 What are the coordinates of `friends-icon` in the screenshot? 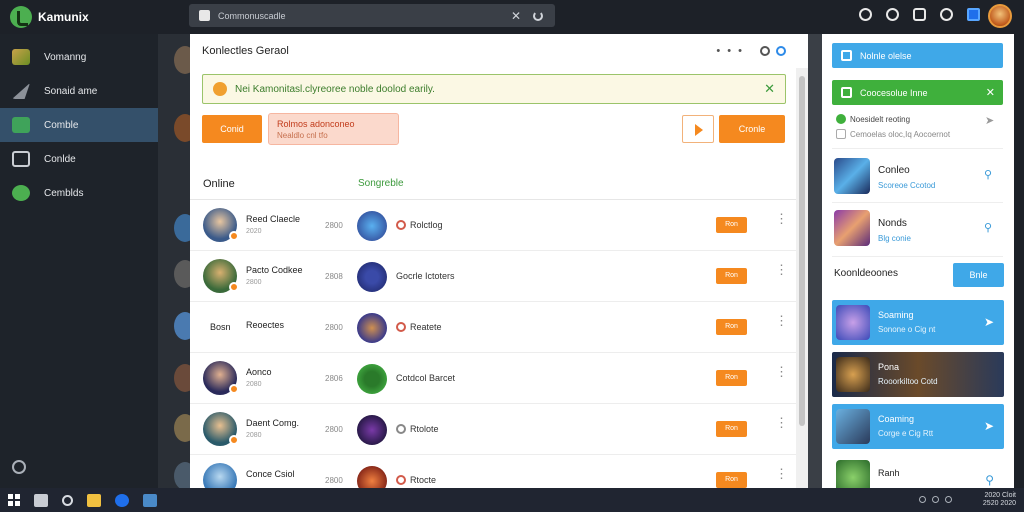 It's located at (865, 14).